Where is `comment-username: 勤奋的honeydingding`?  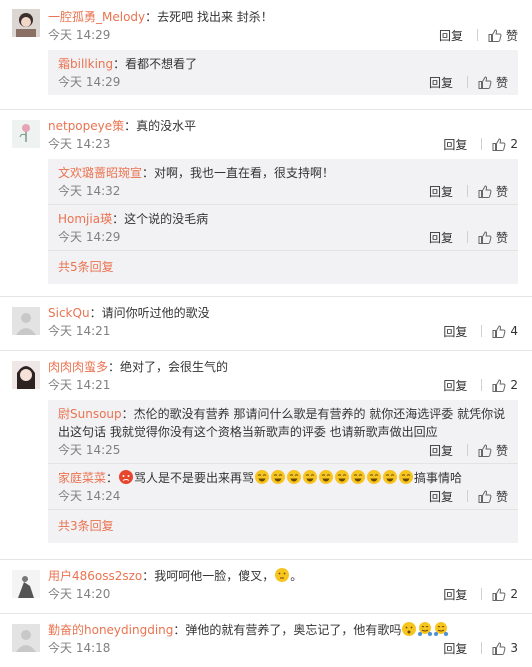
comment-username: 勤奋的honeydingding is located at coordinates (110, 630).